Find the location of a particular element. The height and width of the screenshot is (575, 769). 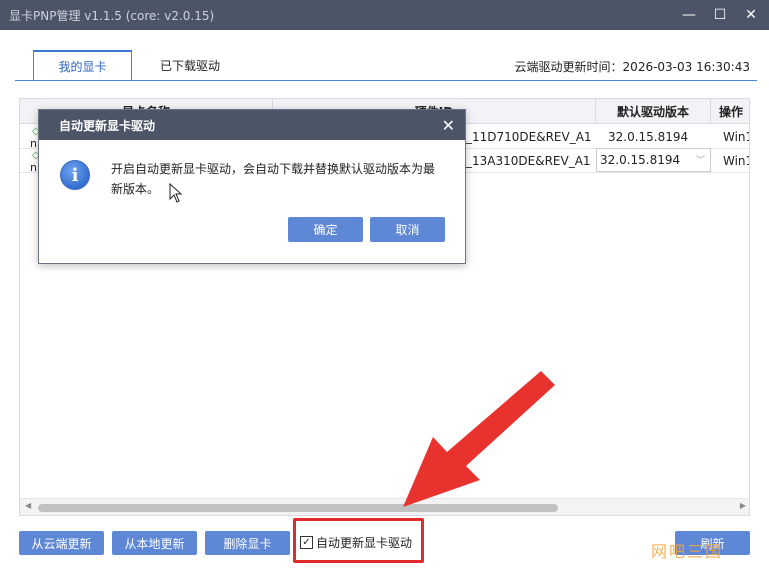

info-icon: i is located at coordinates (75, 175).